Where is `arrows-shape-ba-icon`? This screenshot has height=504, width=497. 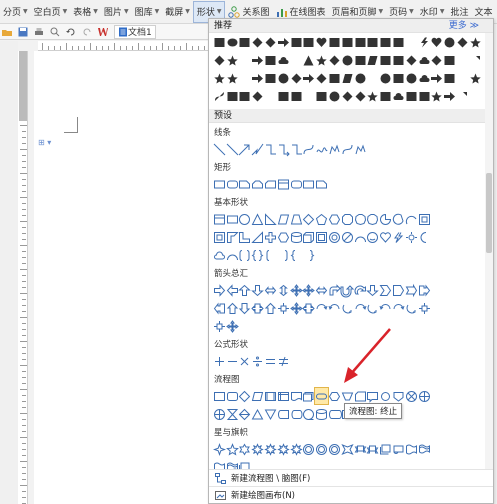
arrows-shape-ba-icon is located at coordinates (334, 290).